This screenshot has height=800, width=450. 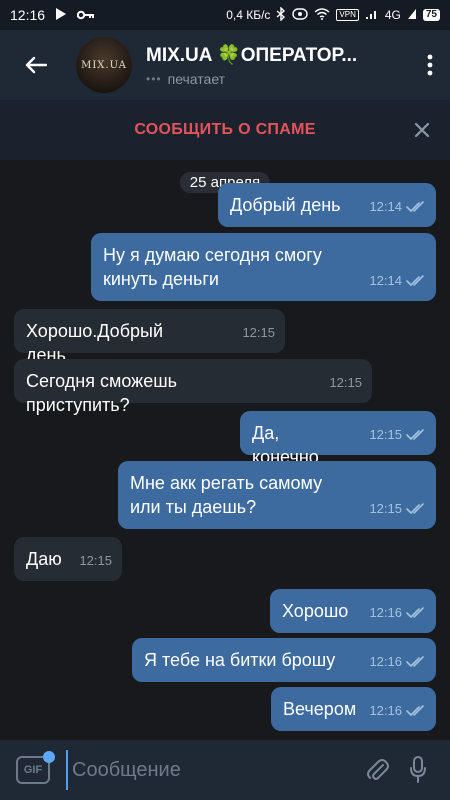 What do you see at coordinates (372, 15) in the screenshot?
I see `signal-icon` at bounding box center [372, 15].